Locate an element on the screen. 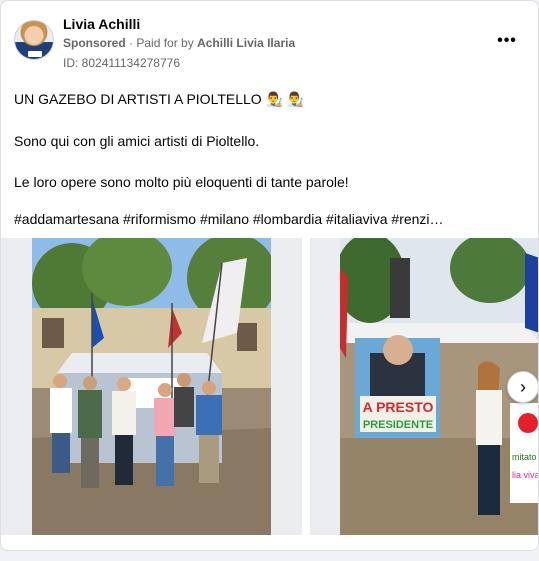 The height and width of the screenshot is (561, 539). avatar-badge is located at coordinates (35, 54).